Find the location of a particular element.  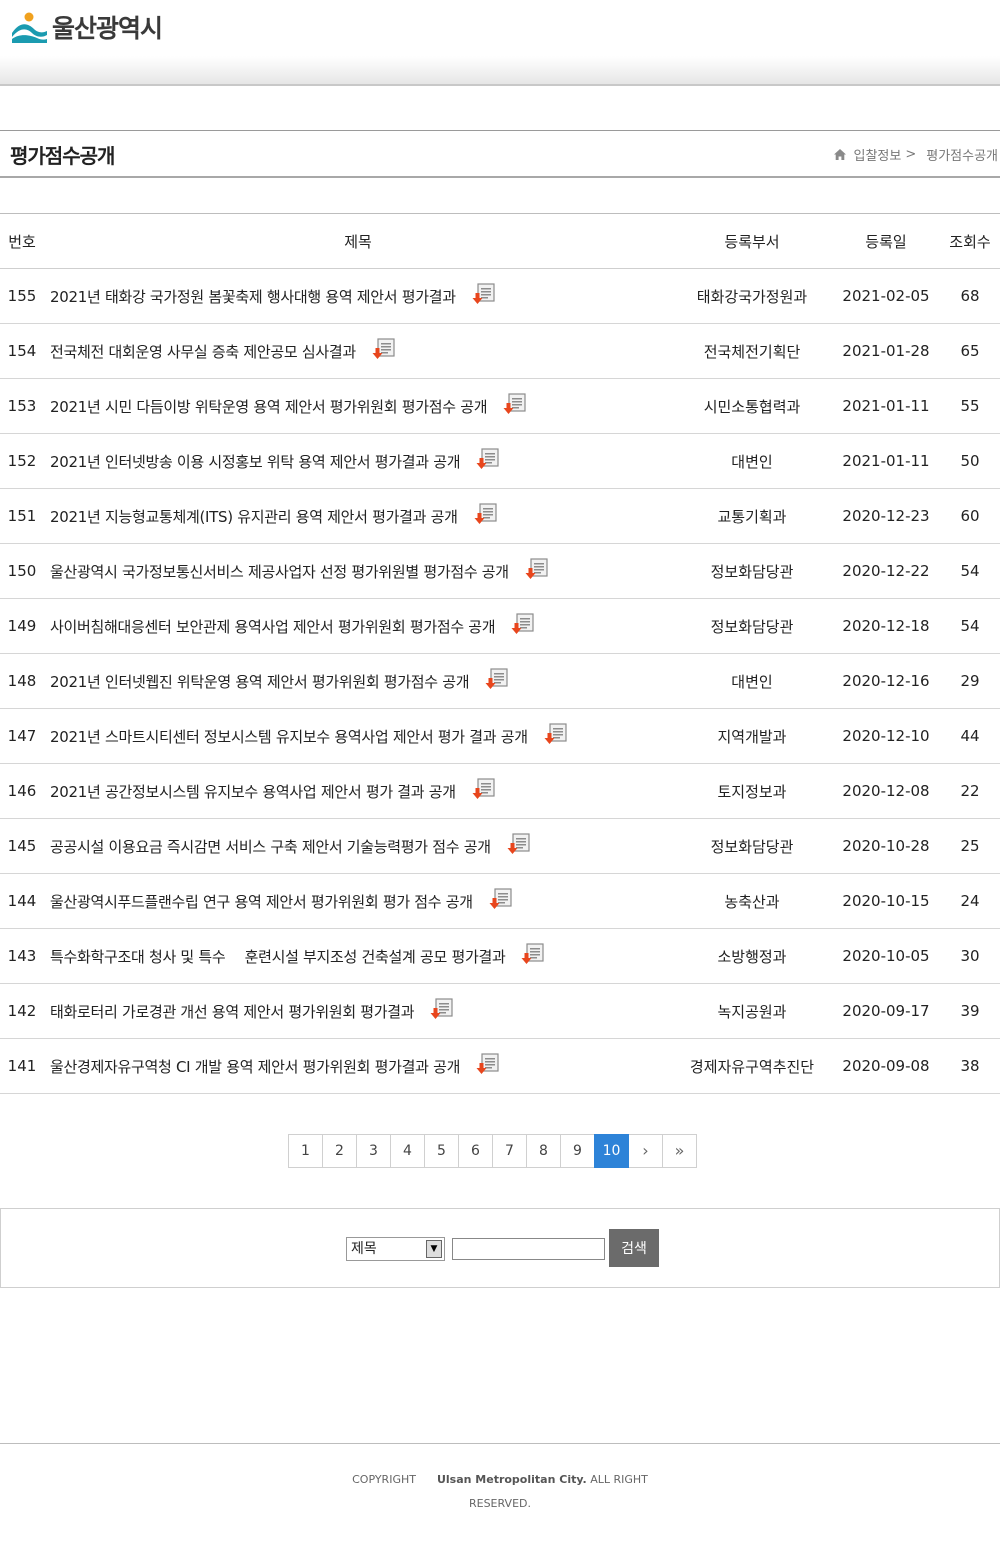

row-title-link: 울산광역시푸드플랜수립 연구 용역 제안서 평가위원회 평가 점수 공개 is located at coordinates (261, 901).